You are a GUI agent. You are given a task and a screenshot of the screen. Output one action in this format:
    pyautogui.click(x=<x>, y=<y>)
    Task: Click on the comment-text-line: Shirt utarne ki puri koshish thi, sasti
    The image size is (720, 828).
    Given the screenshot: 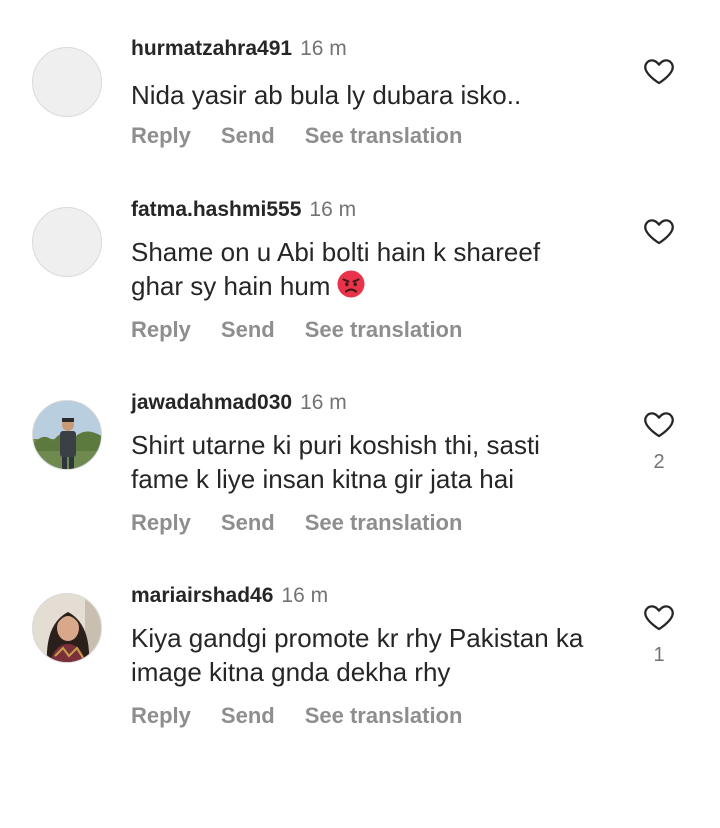 What is the action you would take?
    pyautogui.click(x=335, y=445)
    